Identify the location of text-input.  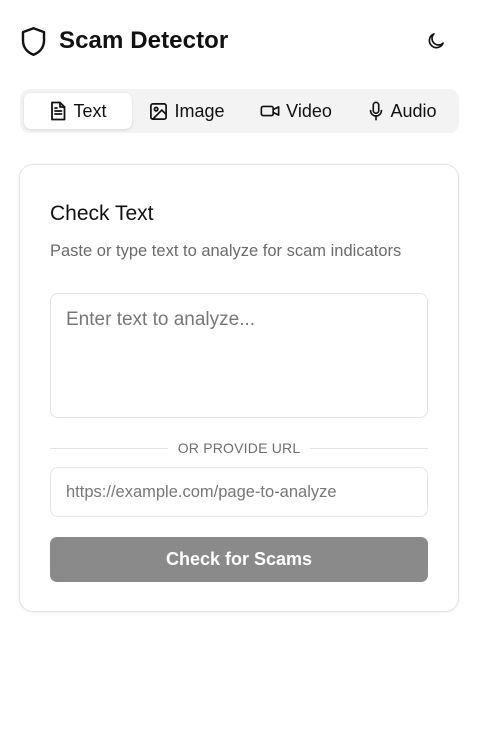
(239, 355).